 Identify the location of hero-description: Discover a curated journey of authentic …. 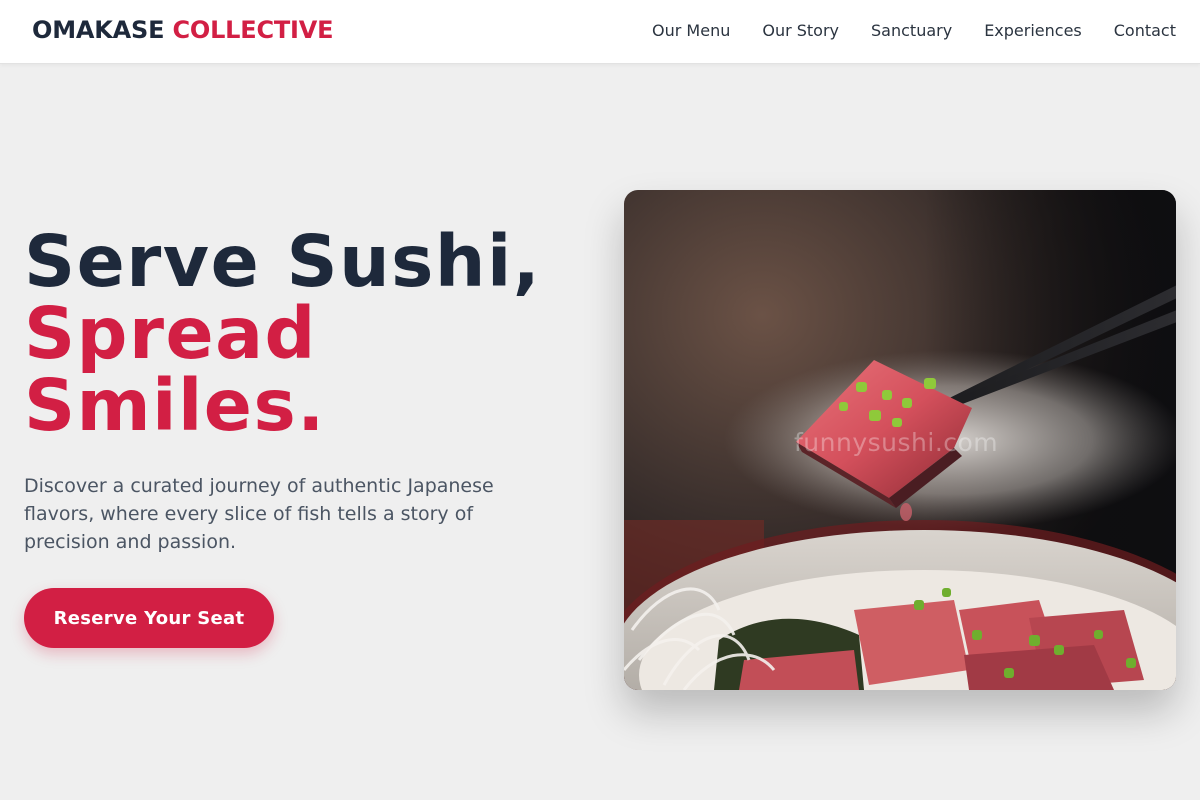
(259, 514).